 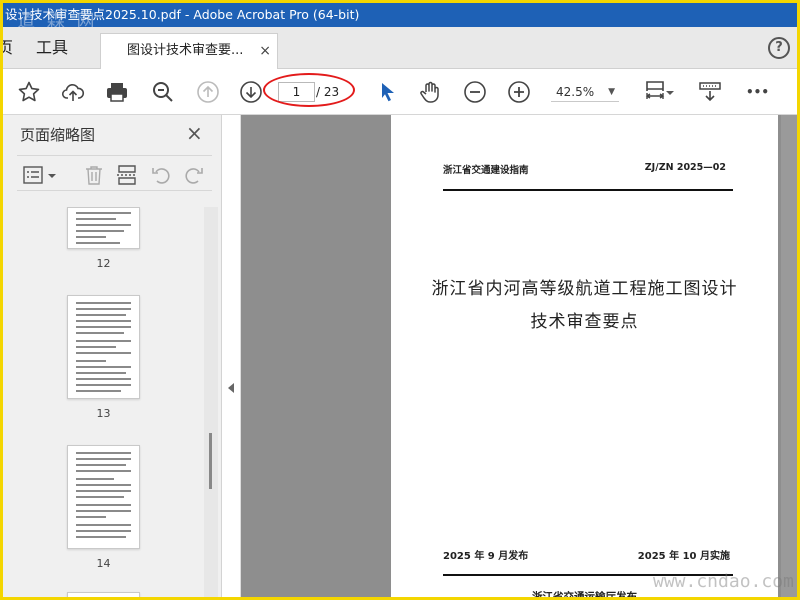 What do you see at coordinates (210, 461) in the screenshot?
I see `scrollbar-thumb` at bounding box center [210, 461].